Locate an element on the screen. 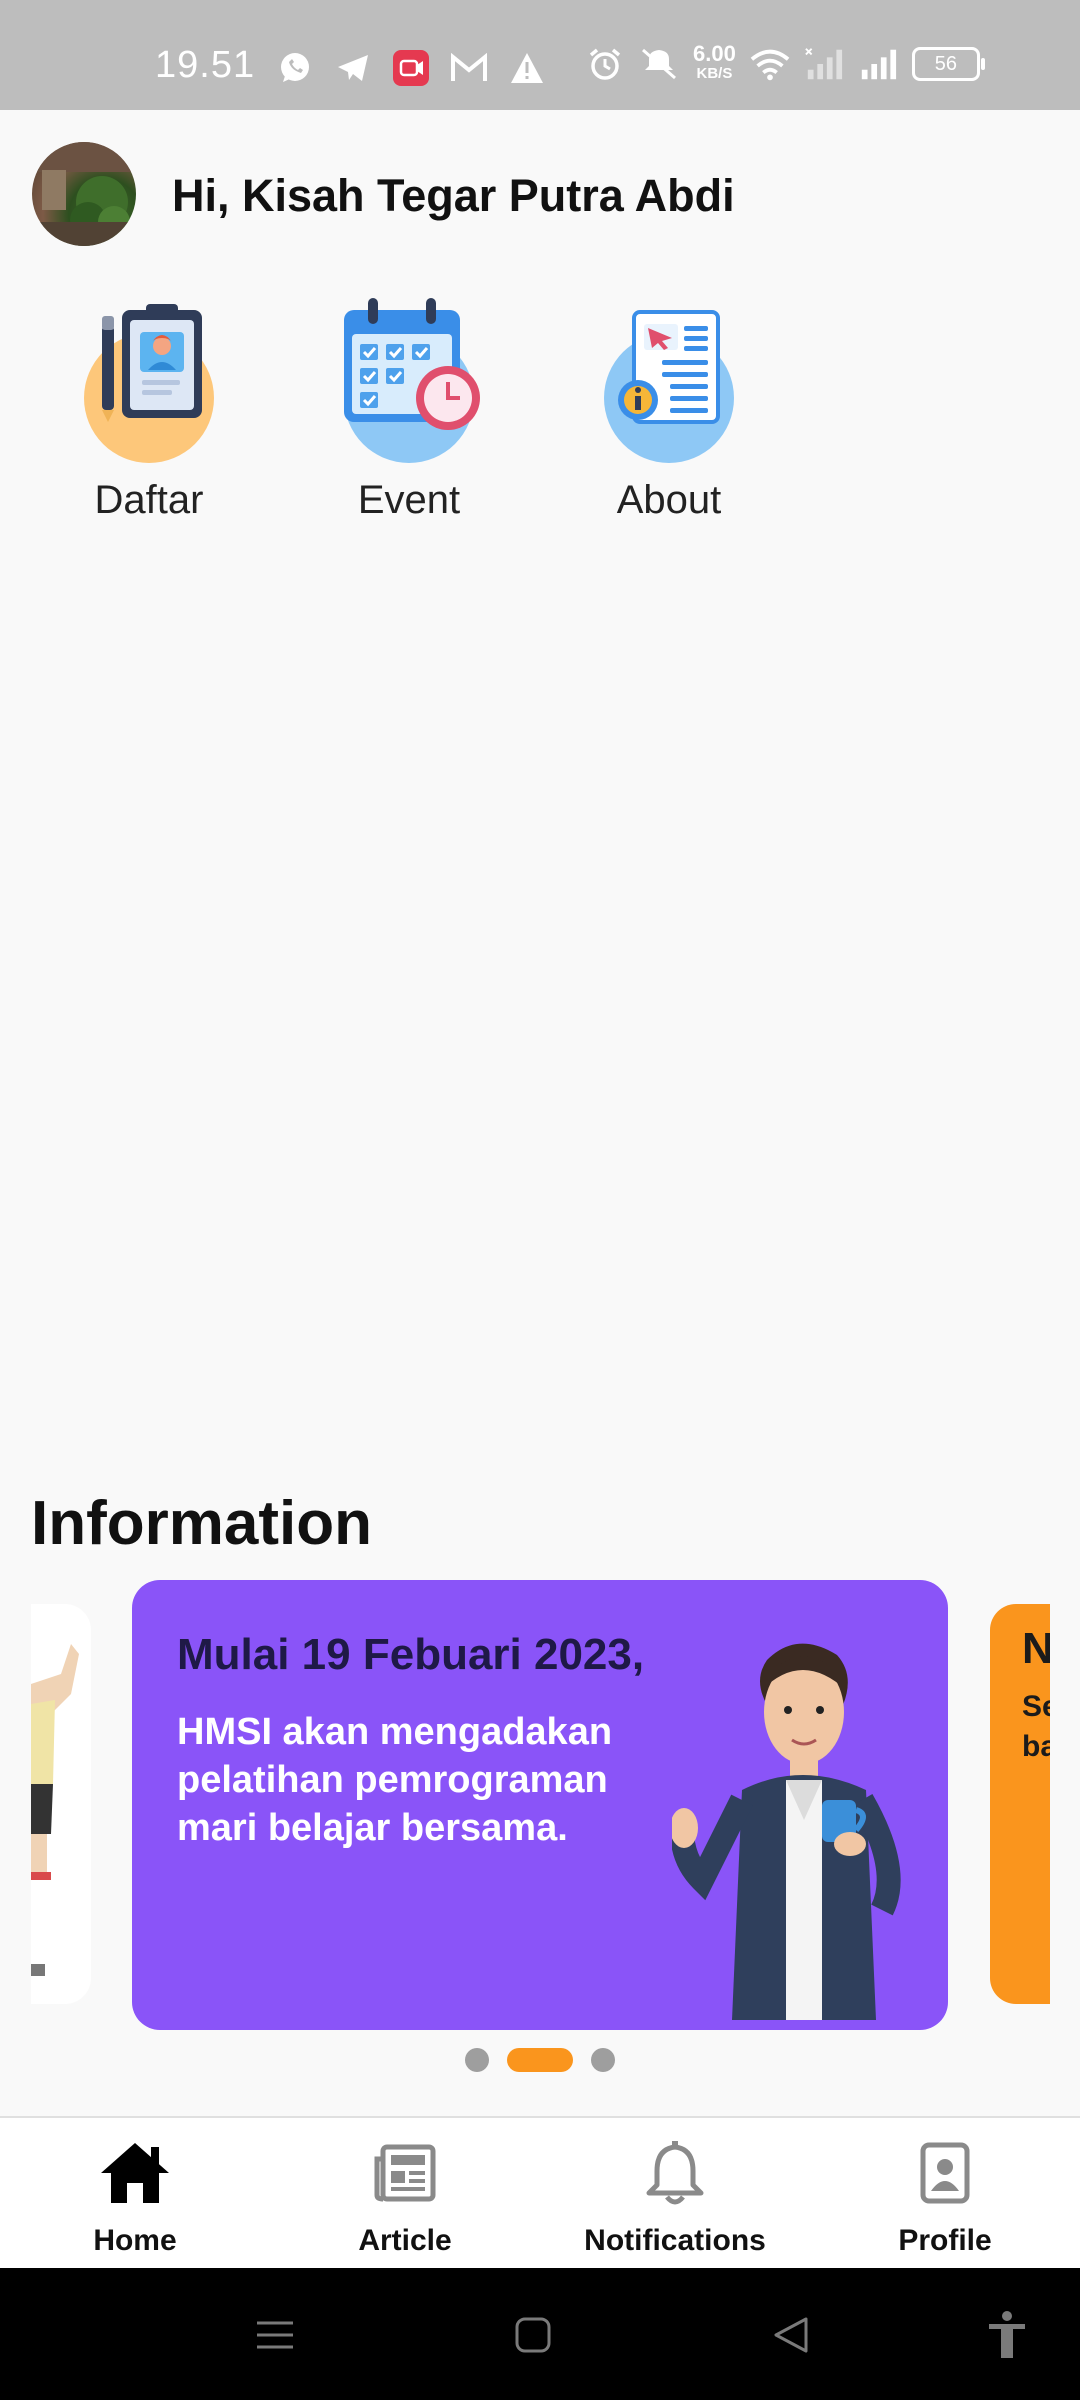 The height and width of the screenshot is (2400, 1080). greeting-title: Hi, Kisah Tegar Putra Abdi is located at coordinates (453, 195).